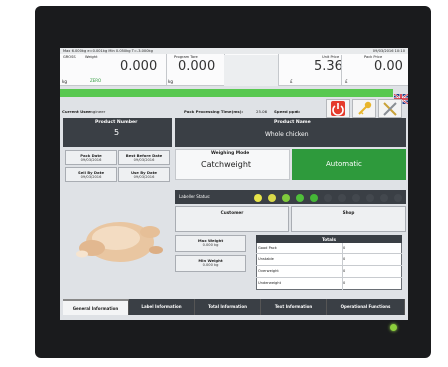 The image size is (448, 367). I want to click on power-button, so click(338, 108).